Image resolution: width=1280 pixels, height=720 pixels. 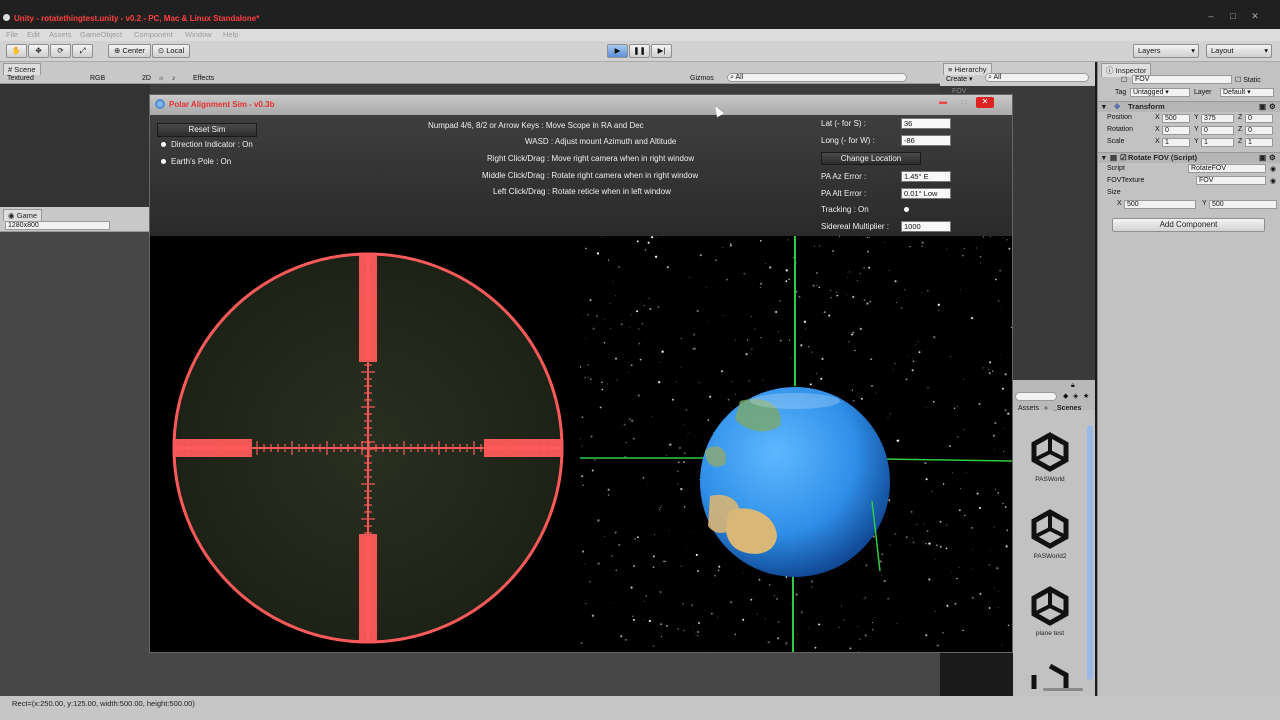 I want to click on scene-rgb-dropdown: RGB, so click(x=97, y=78).